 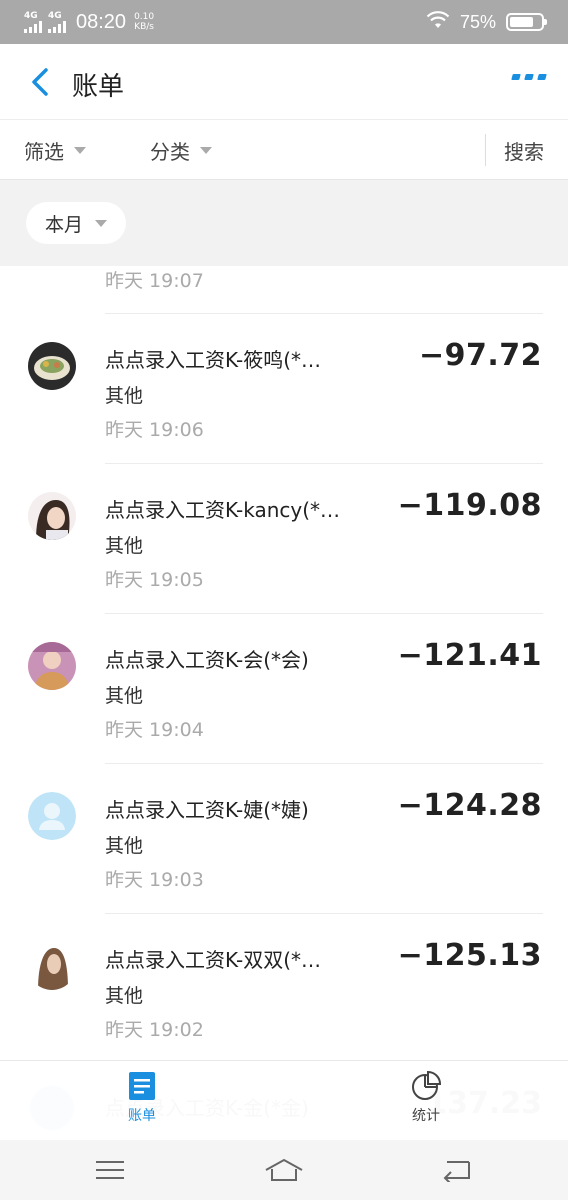 I want to click on status-right: 75%, so click(x=486, y=22).